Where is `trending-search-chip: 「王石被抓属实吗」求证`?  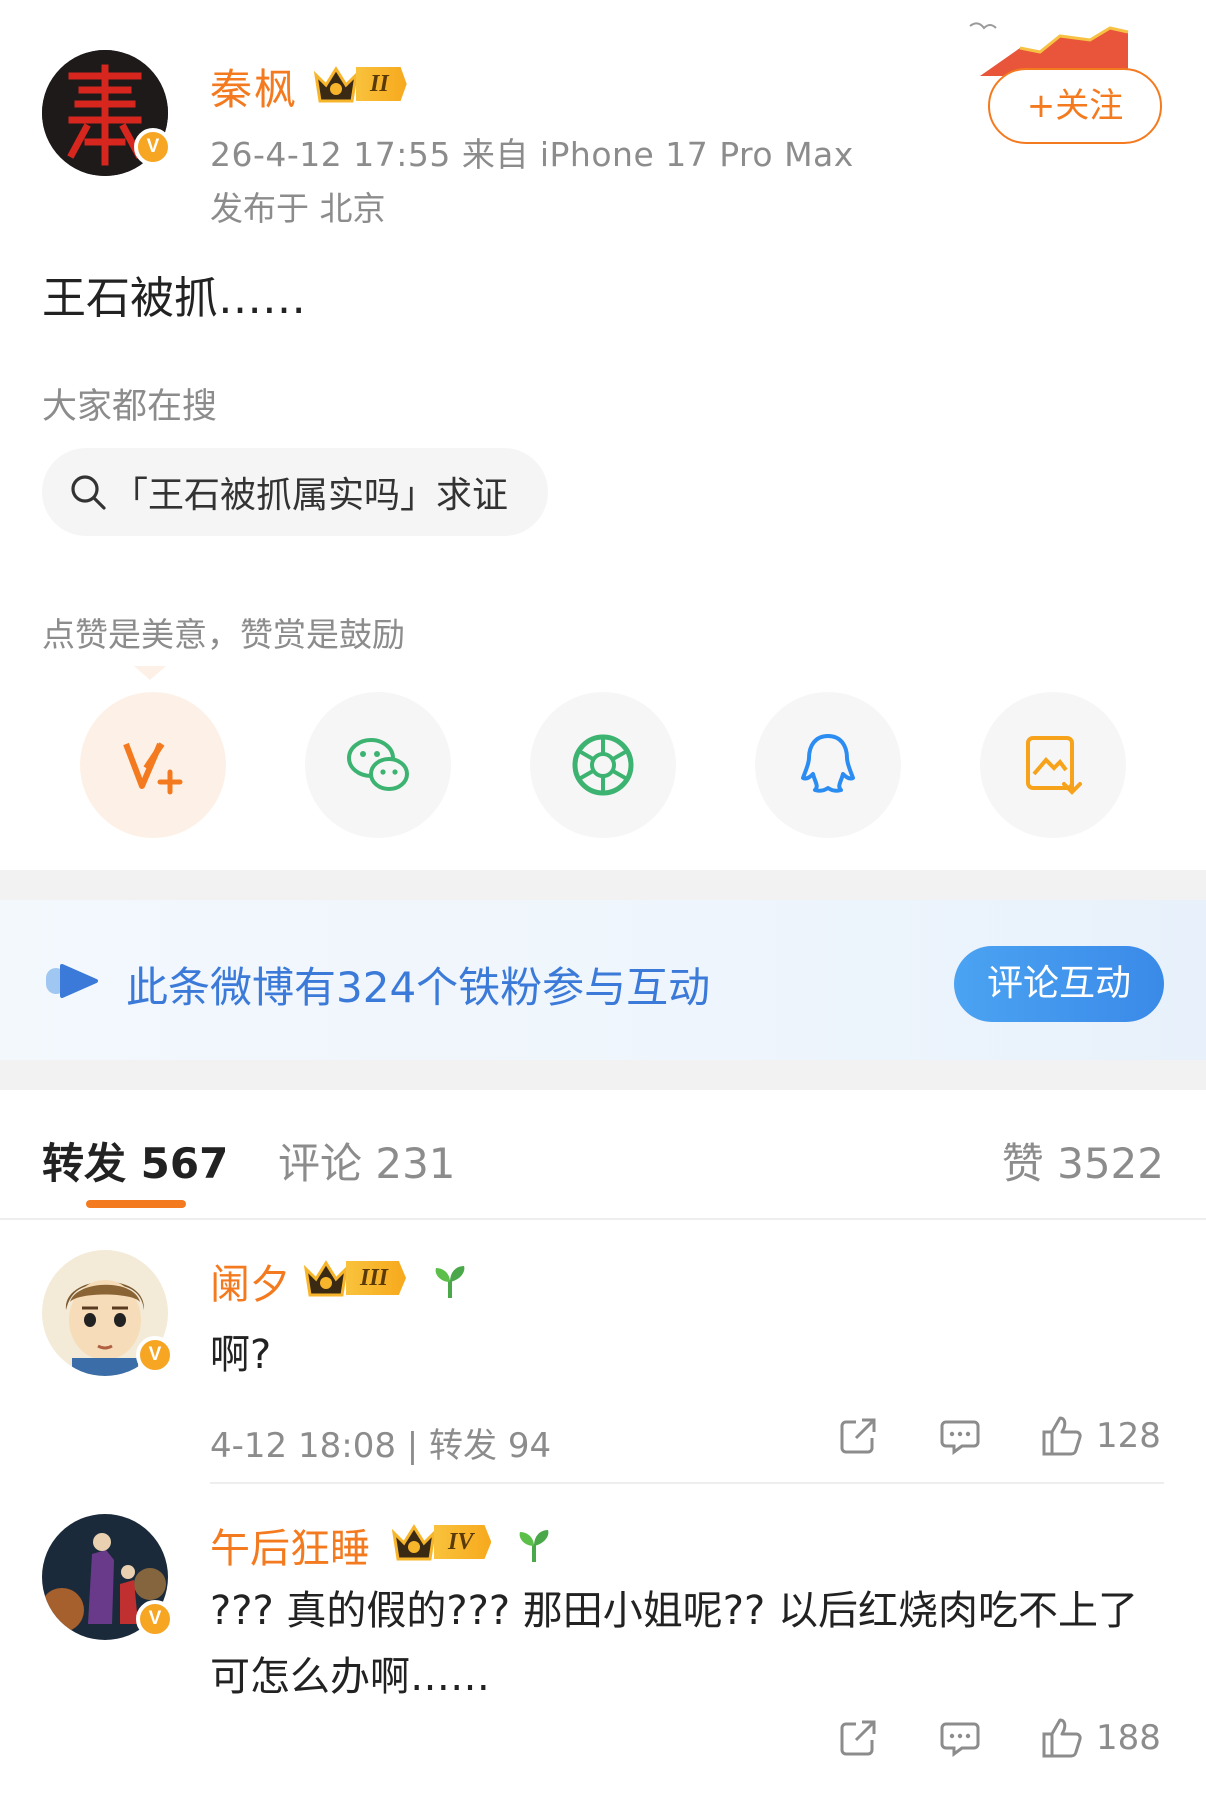 trending-search-chip: 「王石被抓属实吗」求证 is located at coordinates (295, 492).